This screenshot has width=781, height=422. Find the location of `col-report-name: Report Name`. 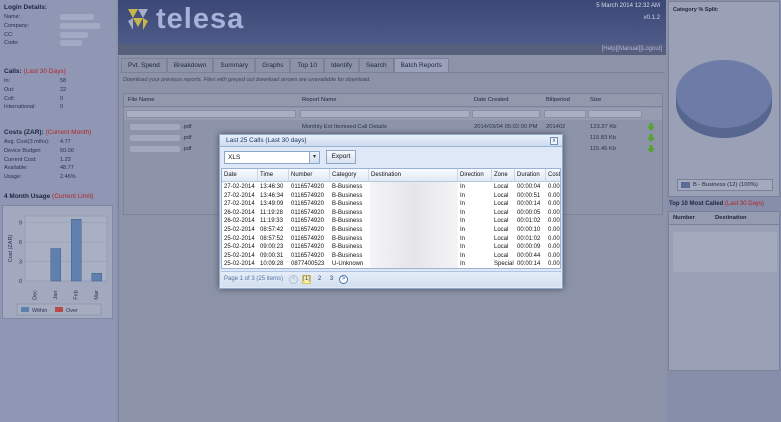

col-report-name: Report Name is located at coordinates (319, 100).